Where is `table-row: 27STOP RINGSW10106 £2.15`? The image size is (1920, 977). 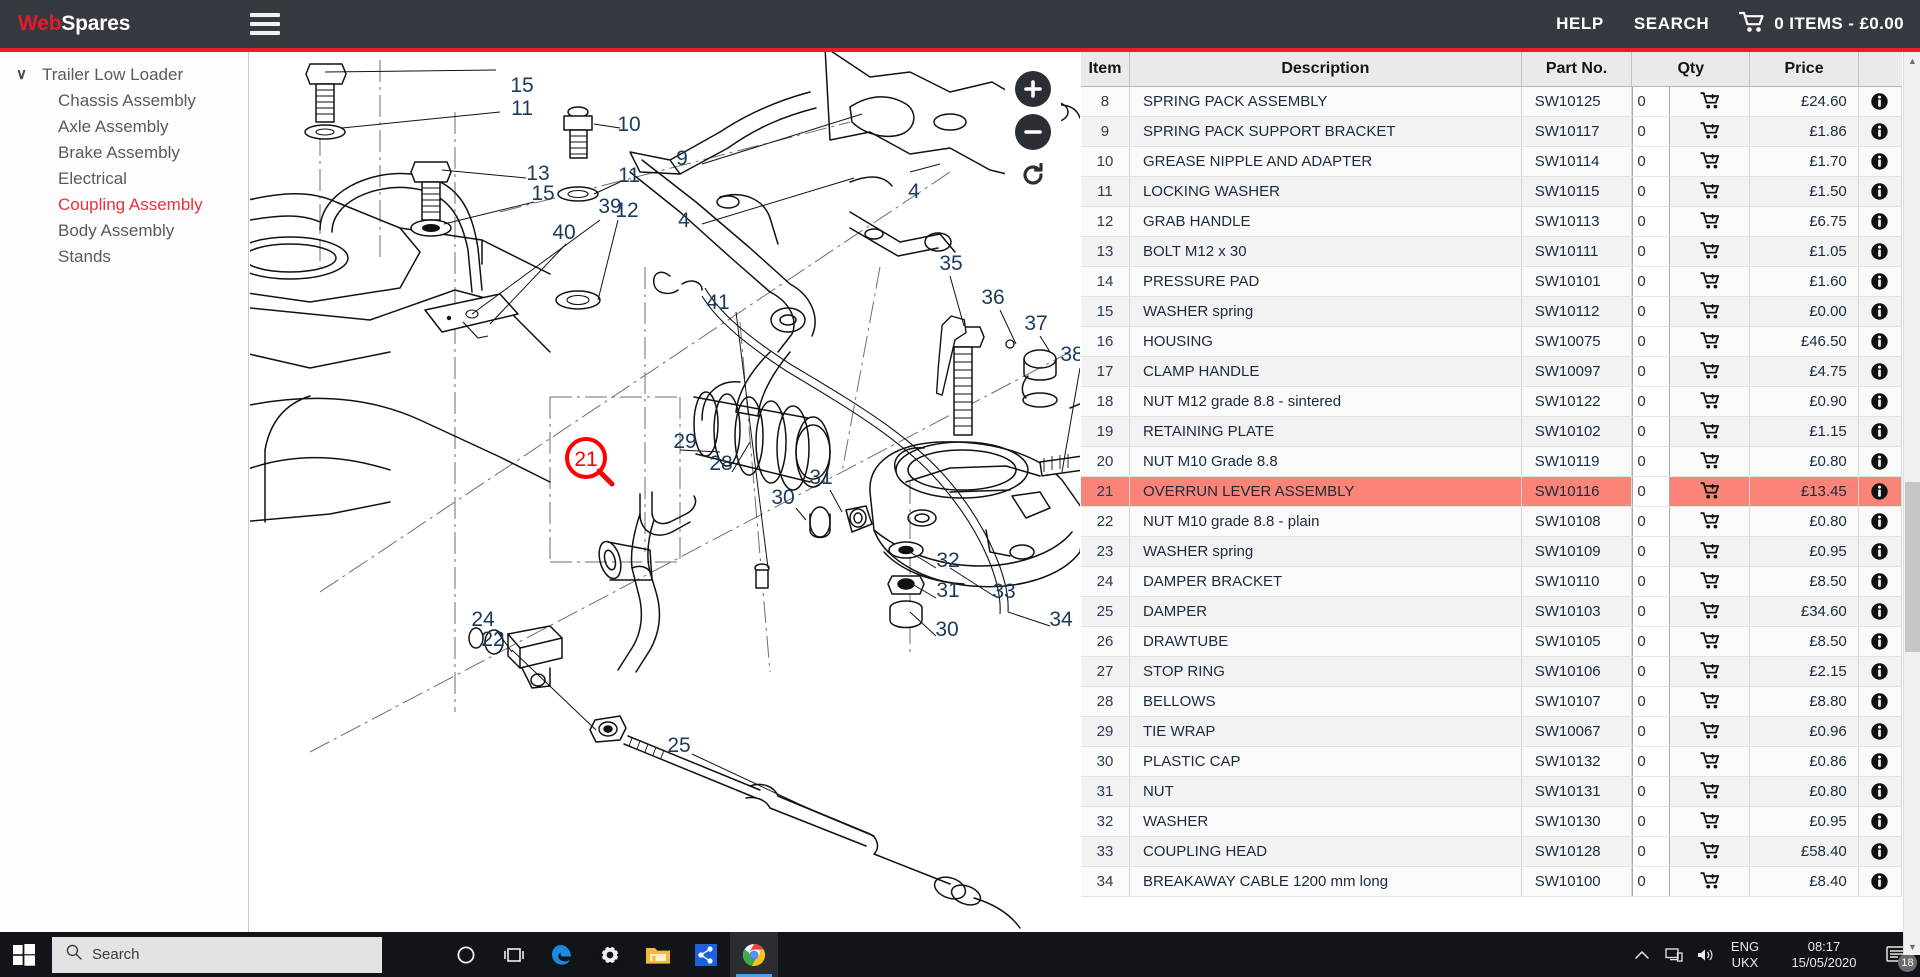
table-row: 27STOP RINGSW10106 £2.15 is located at coordinates (1492, 671).